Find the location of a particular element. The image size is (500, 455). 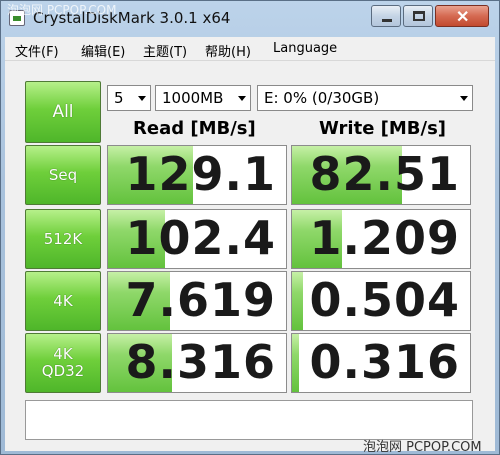

size-value: 1000MB is located at coordinates (193, 98).